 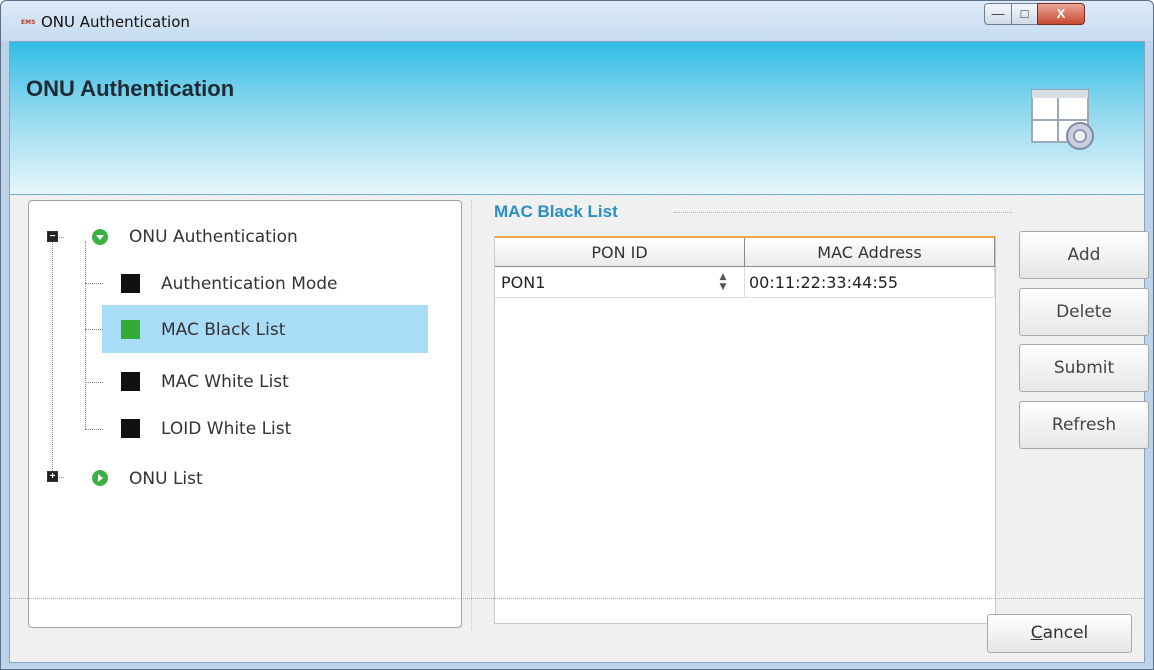 What do you see at coordinates (523, 282) in the screenshot?
I see `pon-id-value: PON1` at bounding box center [523, 282].